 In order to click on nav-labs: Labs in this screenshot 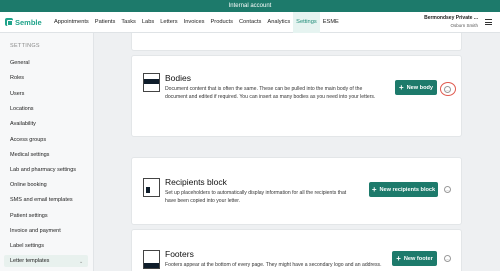, I will do `click(148, 22)`.